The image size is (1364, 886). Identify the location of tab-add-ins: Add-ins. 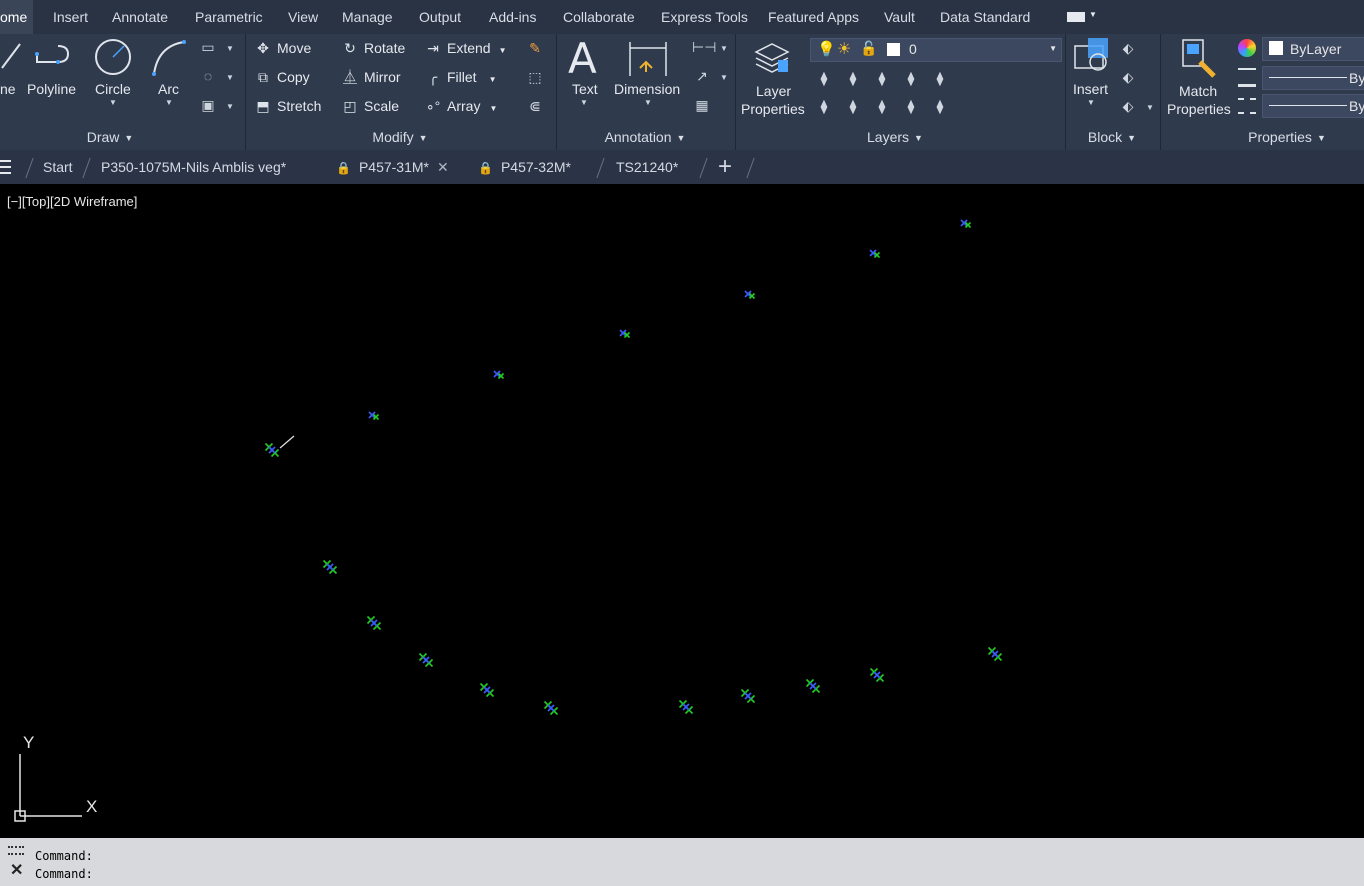
(512, 17).